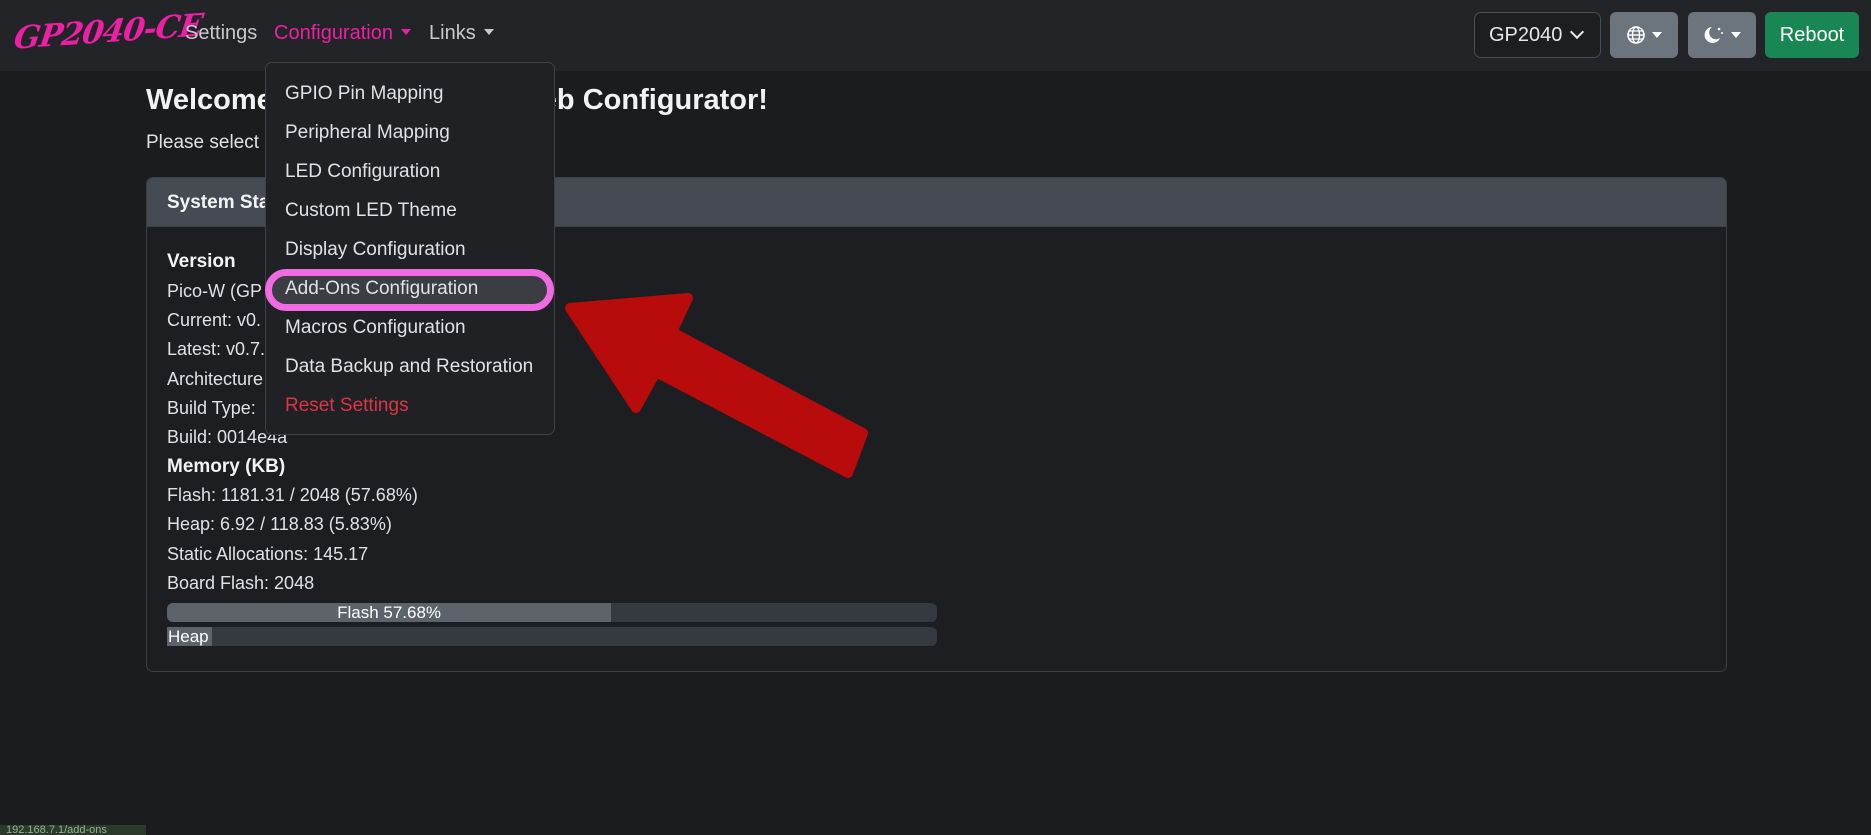  What do you see at coordinates (452, 33) in the screenshot?
I see `nav-links-label: Links` at bounding box center [452, 33].